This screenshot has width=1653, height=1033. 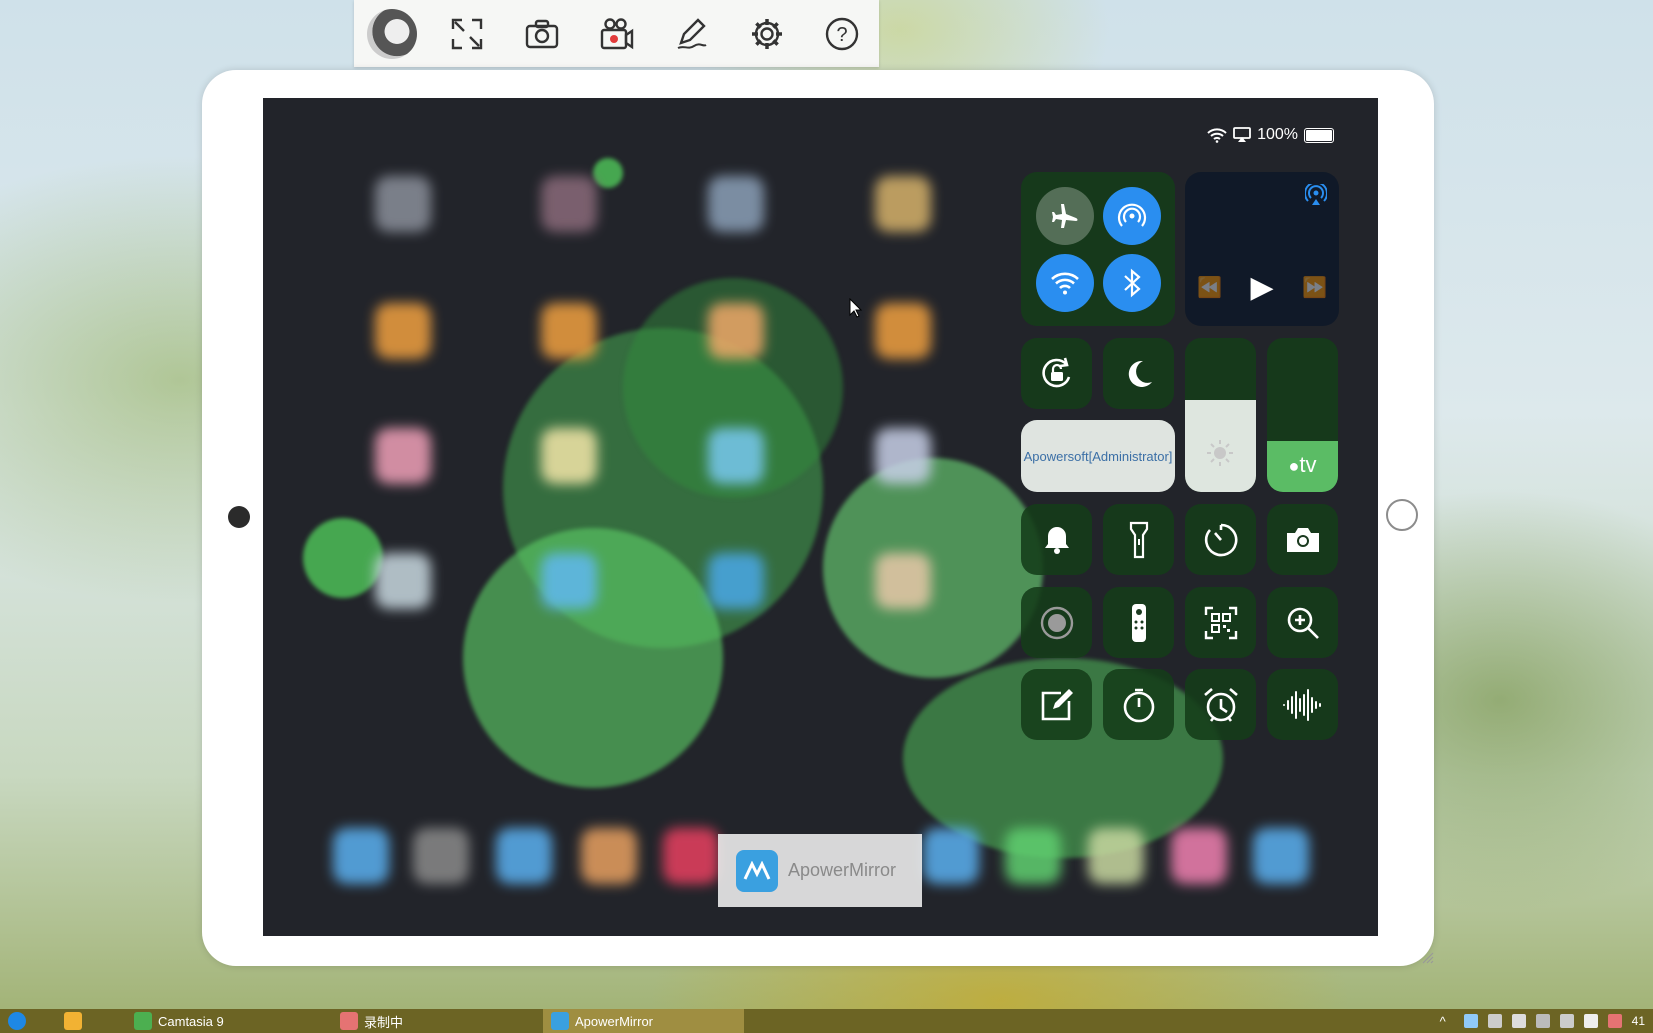 I want to click on airplane-mode-toggle, so click(x=1065, y=216).